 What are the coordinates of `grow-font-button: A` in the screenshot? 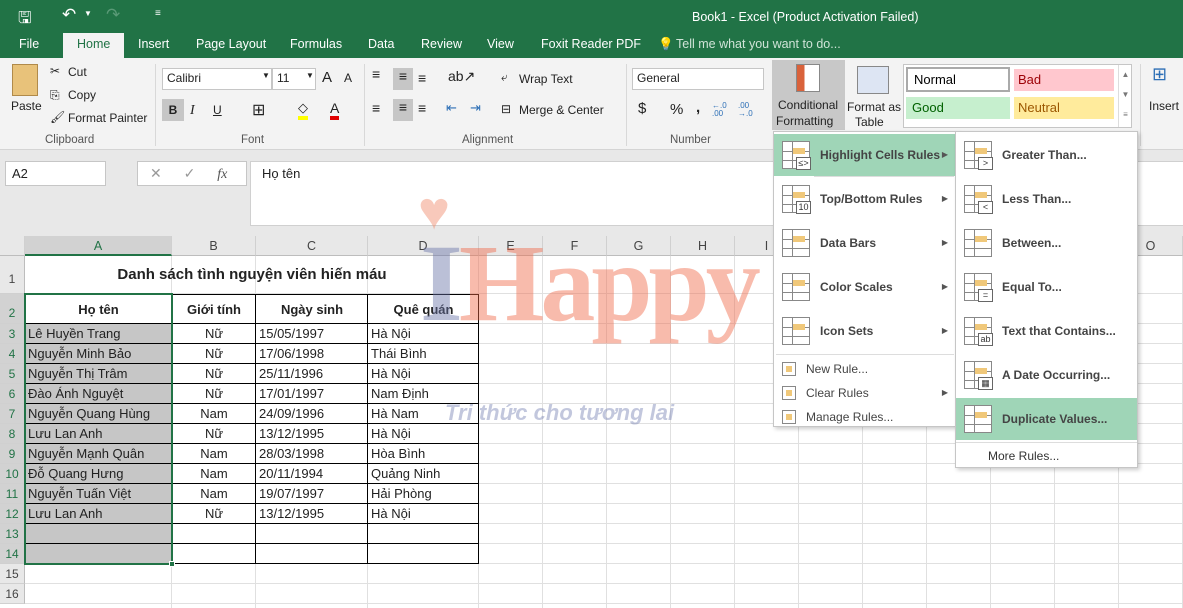 It's located at (327, 77).